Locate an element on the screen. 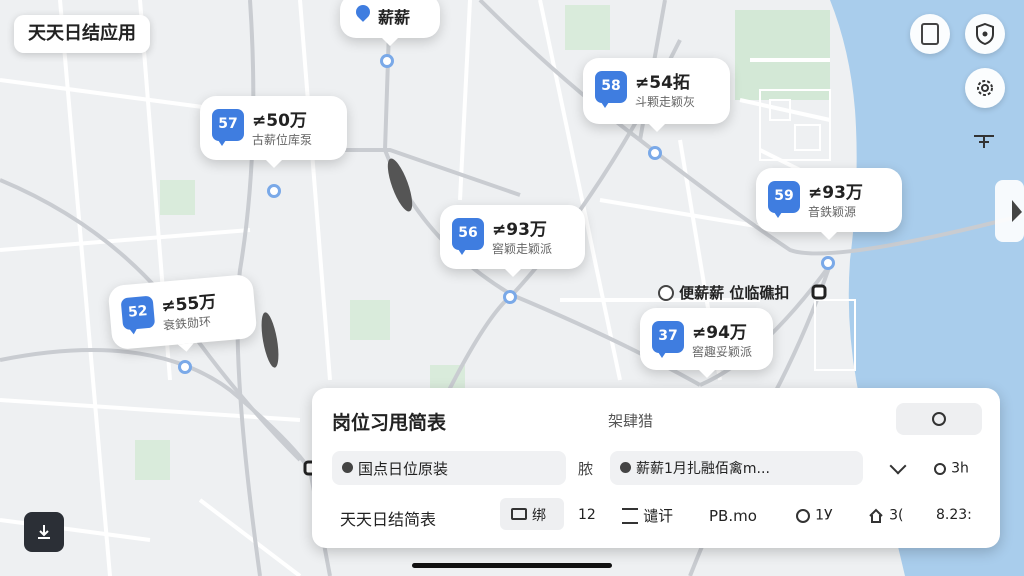  location-field: 国点日位原装 is located at coordinates (449, 468).